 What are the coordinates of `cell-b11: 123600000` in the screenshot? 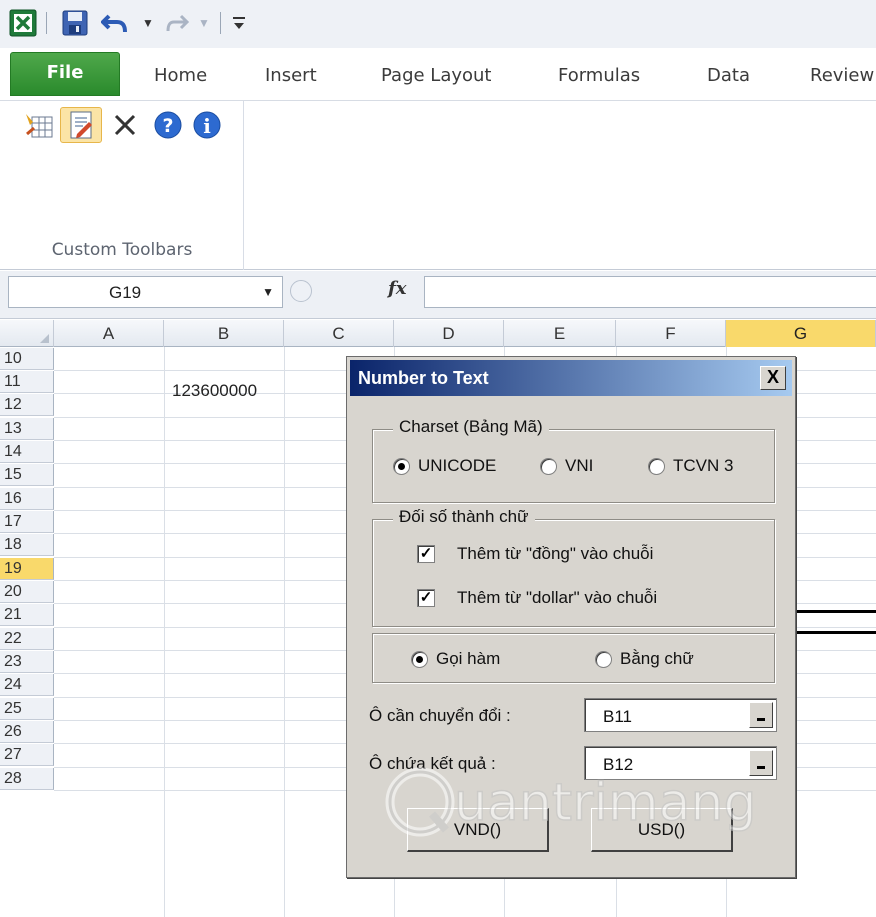 It's located at (214, 391).